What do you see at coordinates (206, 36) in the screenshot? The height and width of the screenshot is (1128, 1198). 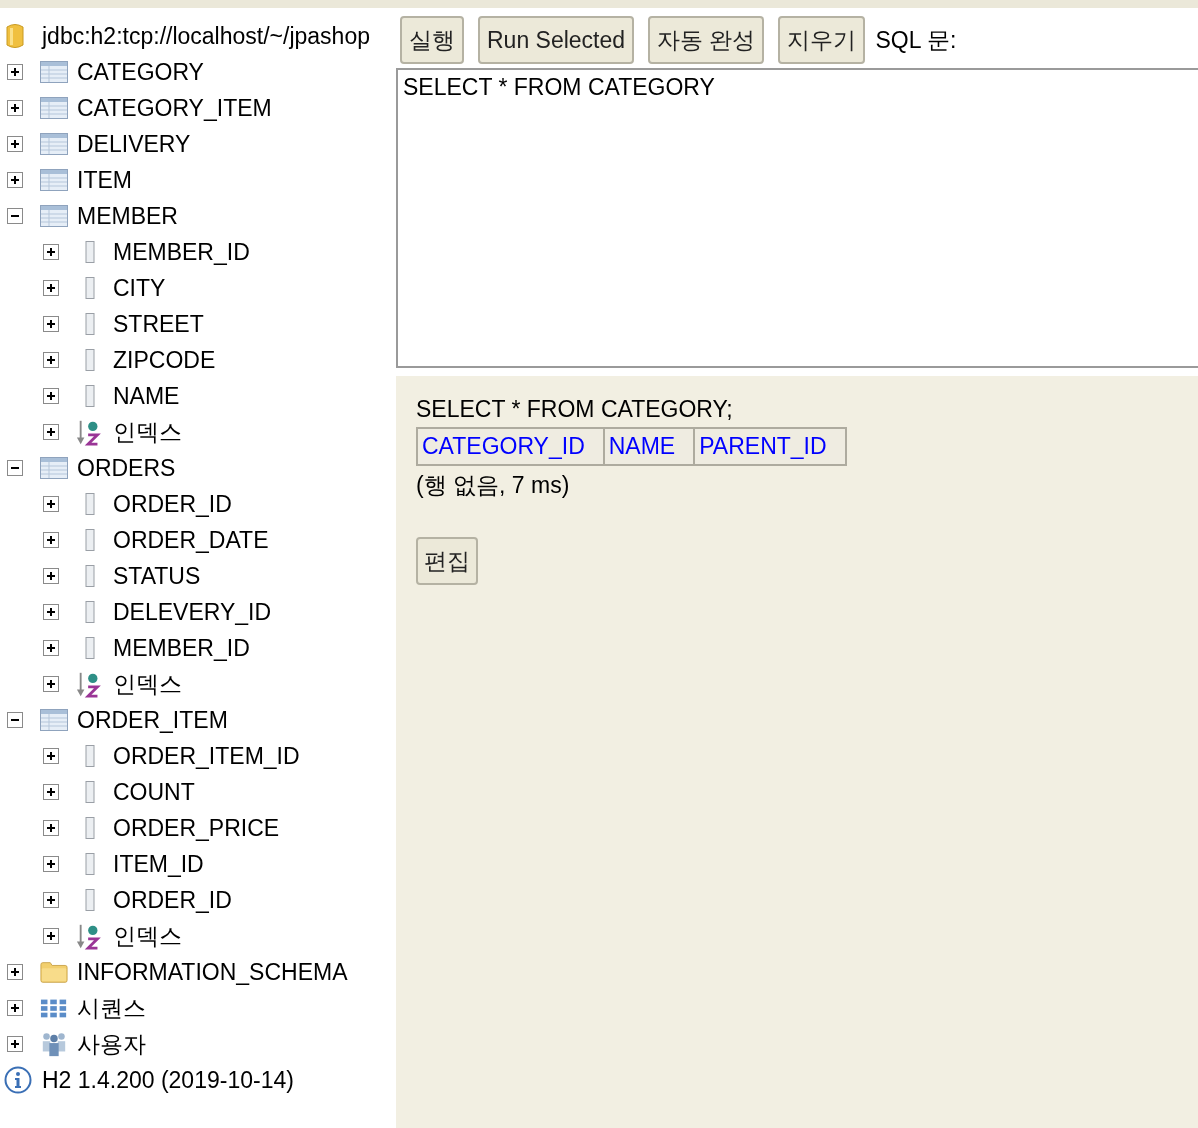 I see `connection-url: jdbc:h2:tcp://localhost/~/jpashop` at bounding box center [206, 36].